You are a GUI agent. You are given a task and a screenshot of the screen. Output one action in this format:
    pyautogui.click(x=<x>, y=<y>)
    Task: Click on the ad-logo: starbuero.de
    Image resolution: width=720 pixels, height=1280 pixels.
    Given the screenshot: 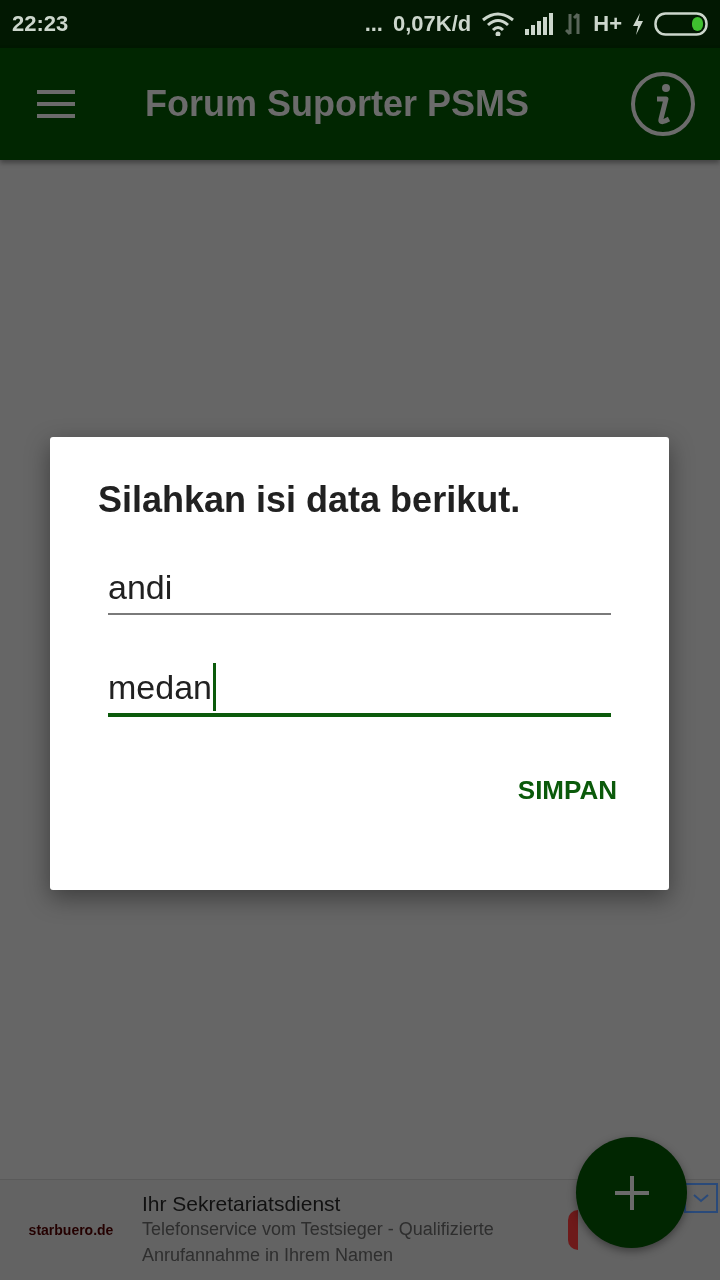 What is the action you would take?
    pyautogui.click(x=71, y=1230)
    